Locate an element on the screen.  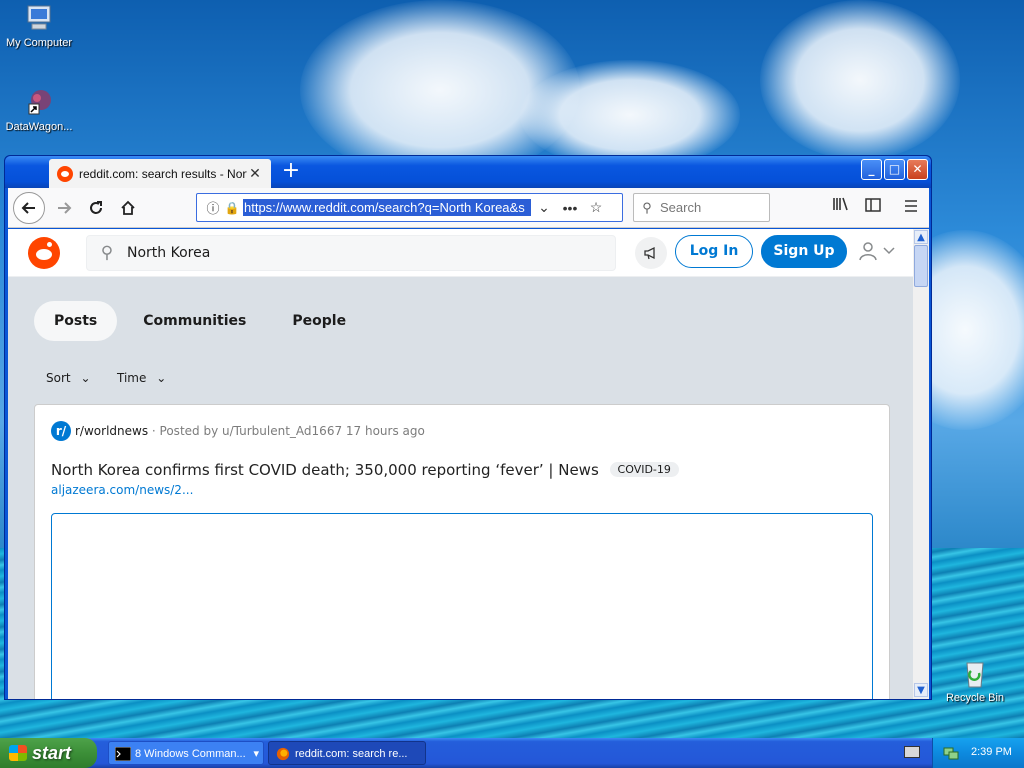
library-icon is located at coordinates (840, 204).